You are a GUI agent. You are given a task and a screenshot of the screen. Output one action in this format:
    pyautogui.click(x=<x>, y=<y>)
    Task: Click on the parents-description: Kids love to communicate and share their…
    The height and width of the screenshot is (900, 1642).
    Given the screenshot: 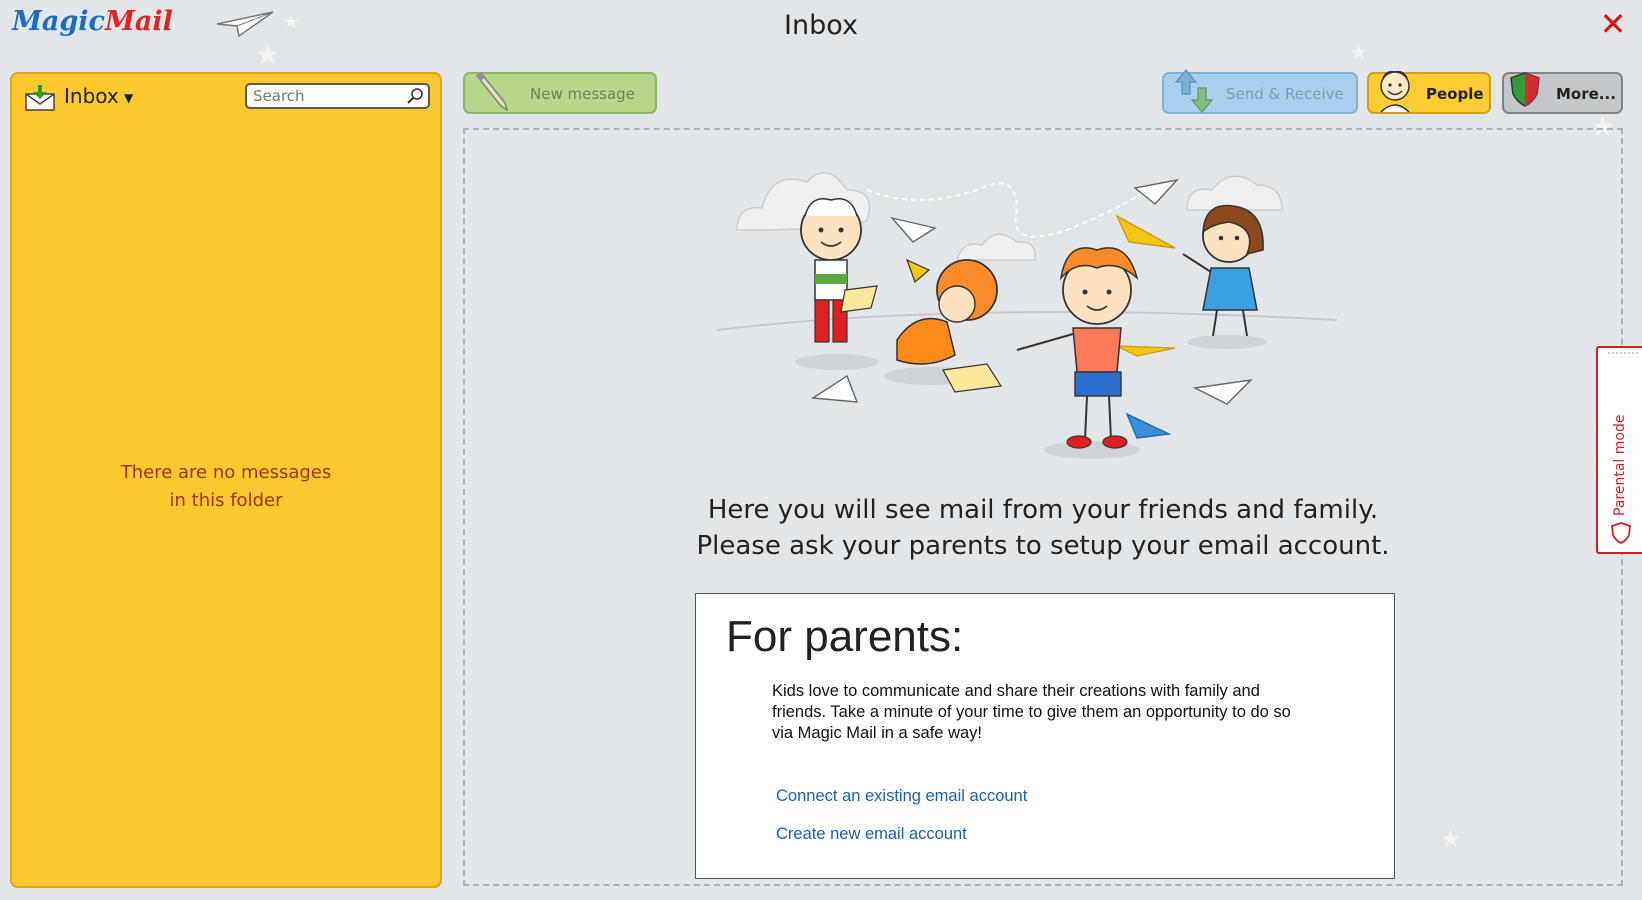 What is the action you would take?
    pyautogui.click(x=1031, y=712)
    